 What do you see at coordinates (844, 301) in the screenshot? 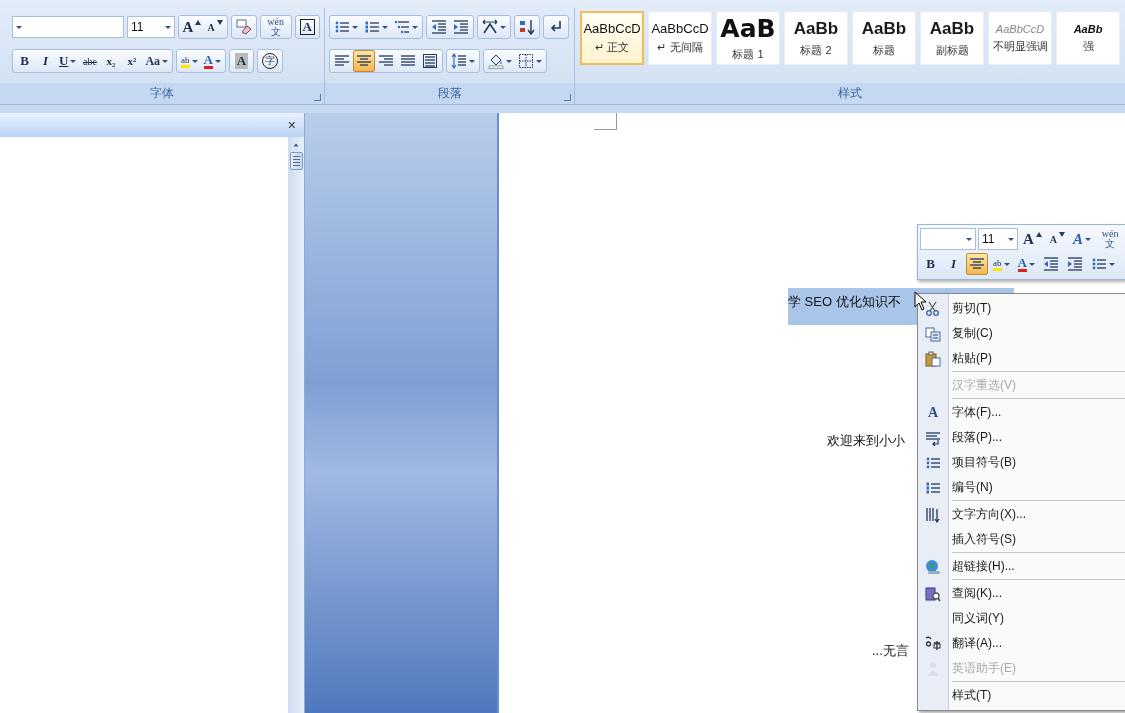
I see `document-text: 学 SEO 优化知识不` at bounding box center [844, 301].